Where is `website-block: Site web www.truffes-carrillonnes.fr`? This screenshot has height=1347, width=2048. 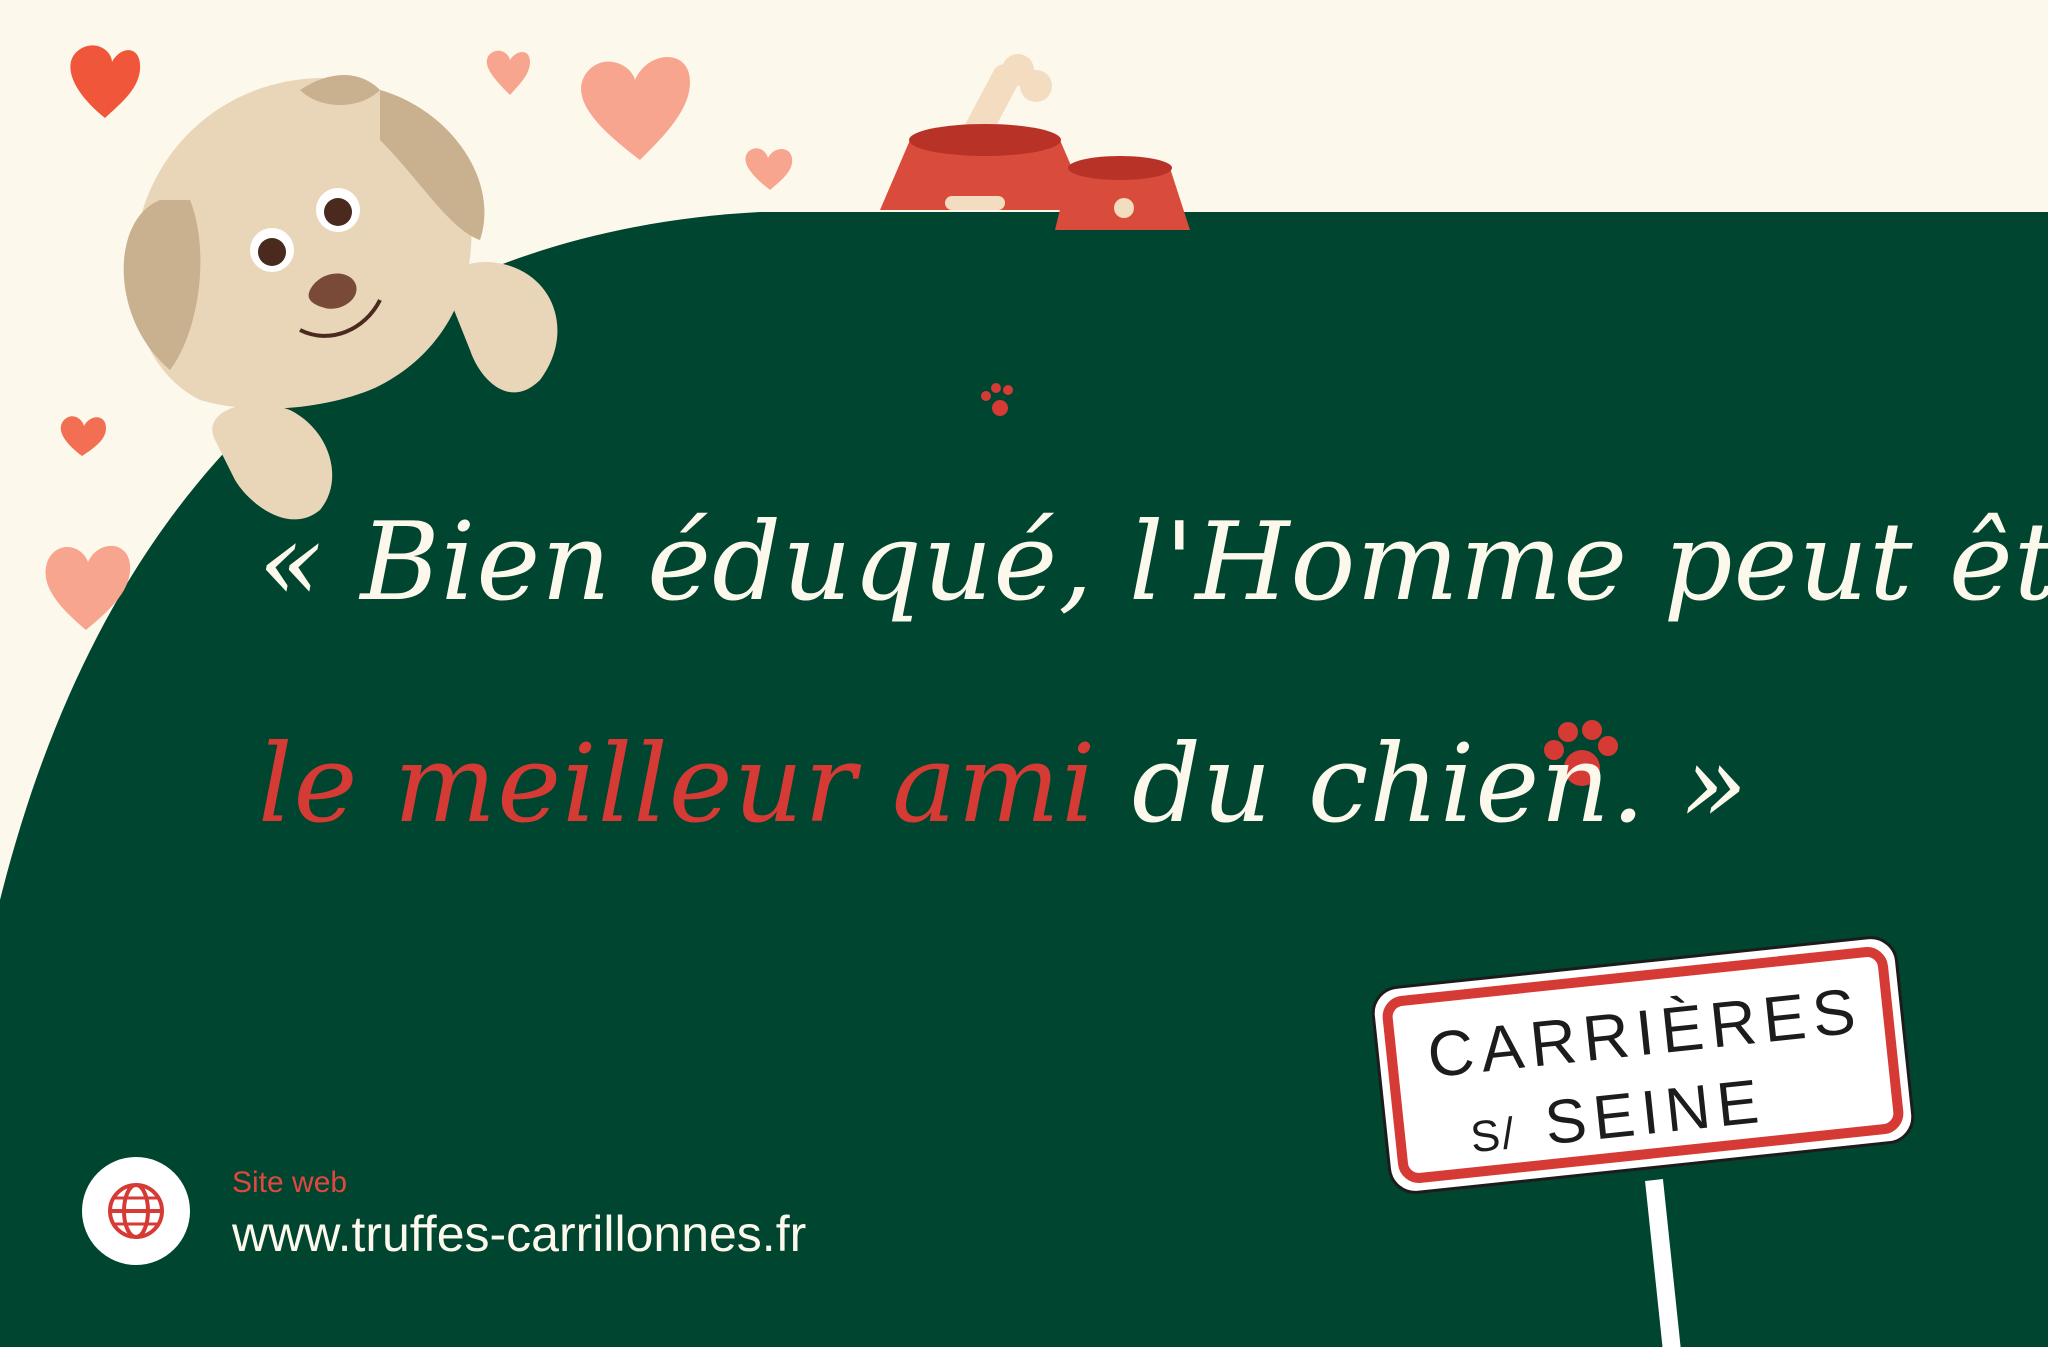
website-block: Site web www.truffes-carrillonnes.fr is located at coordinates (519, 1216).